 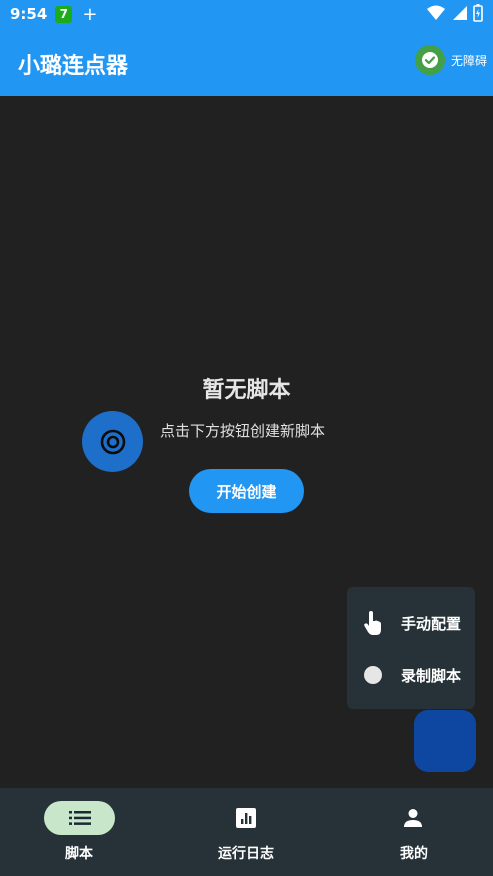 I want to click on app-bar: 小璐连点器 无障碍, so click(x=246, y=62).